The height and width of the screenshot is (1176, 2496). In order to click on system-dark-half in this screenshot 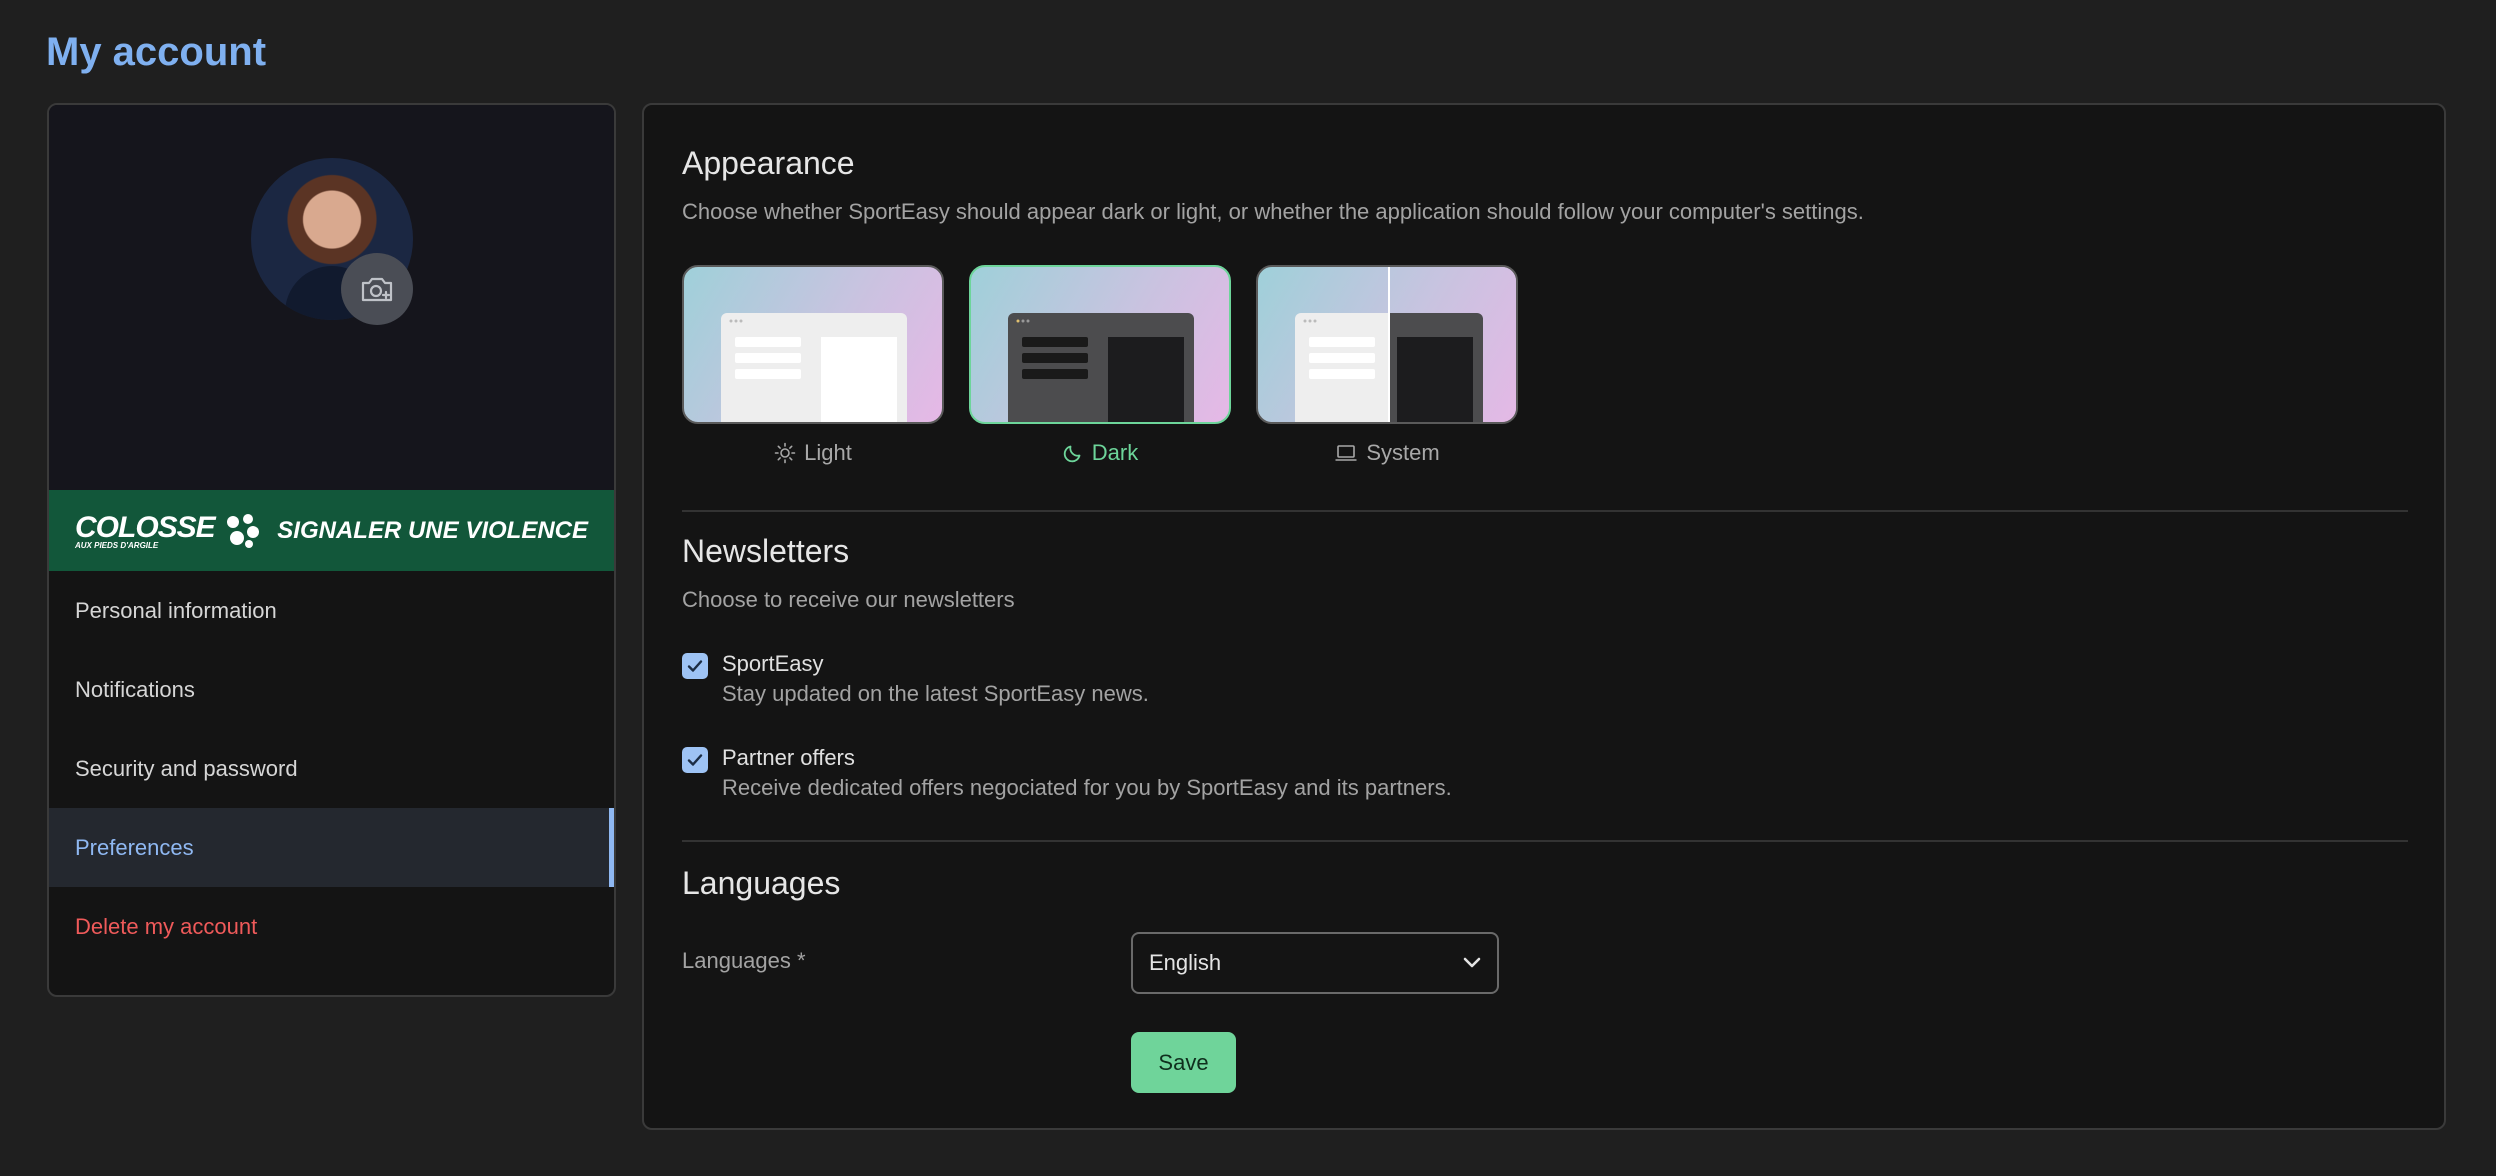, I will do `click(1452, 344)`.